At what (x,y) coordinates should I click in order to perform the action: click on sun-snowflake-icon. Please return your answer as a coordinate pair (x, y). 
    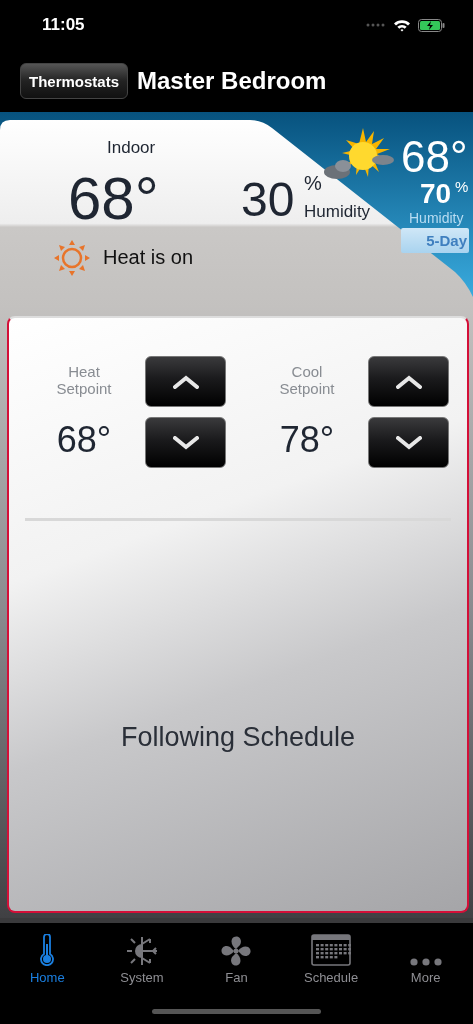
    Looking at the image, I should click on (141, 951).